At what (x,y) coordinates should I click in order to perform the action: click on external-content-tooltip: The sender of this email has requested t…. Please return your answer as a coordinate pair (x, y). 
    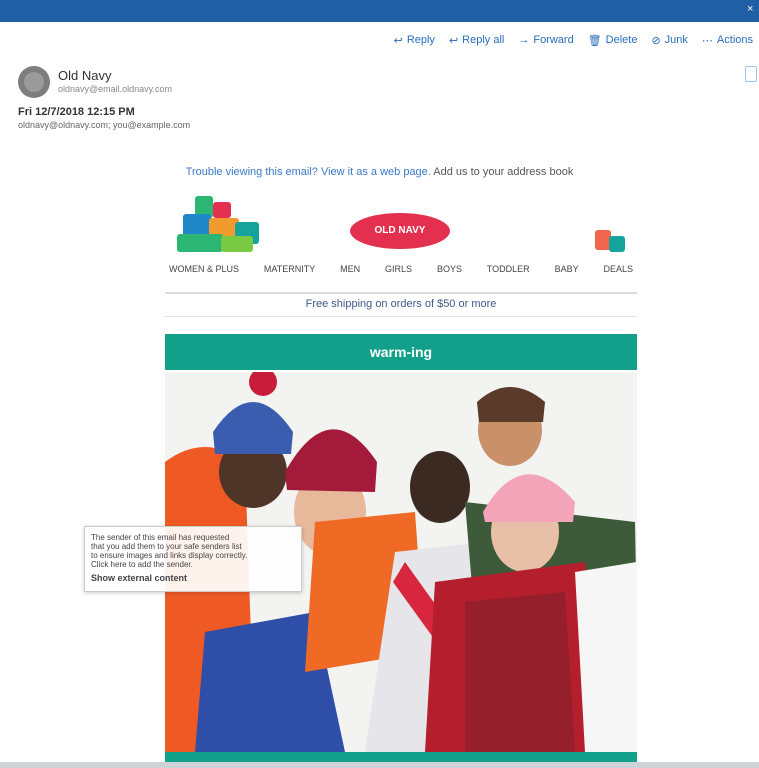
    Looking at the image, I should click on (193, 559).